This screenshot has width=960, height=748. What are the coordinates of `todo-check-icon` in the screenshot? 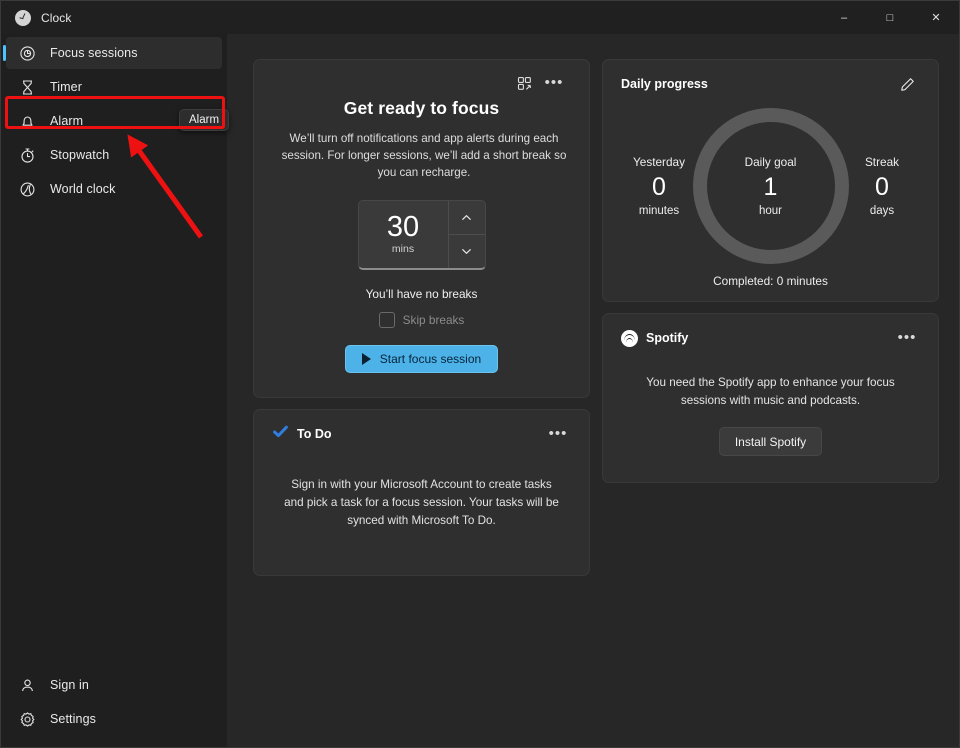 It's located at (280, 434).